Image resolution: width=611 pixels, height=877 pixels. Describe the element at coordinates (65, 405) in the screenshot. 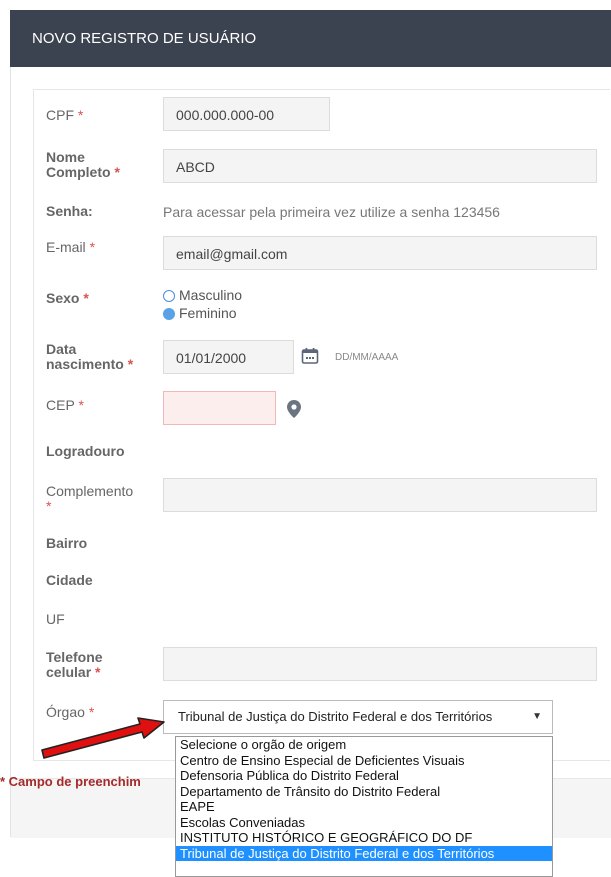

I see `cep-label: CEP *` at that location.